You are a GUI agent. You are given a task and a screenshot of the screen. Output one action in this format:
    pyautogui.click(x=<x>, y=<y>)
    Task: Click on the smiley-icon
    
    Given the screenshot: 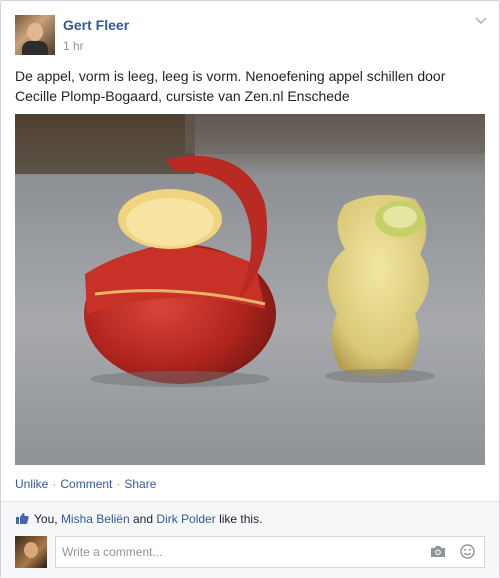 What is the action you would take?
    pyautogui.click(x=467, y=554)
    